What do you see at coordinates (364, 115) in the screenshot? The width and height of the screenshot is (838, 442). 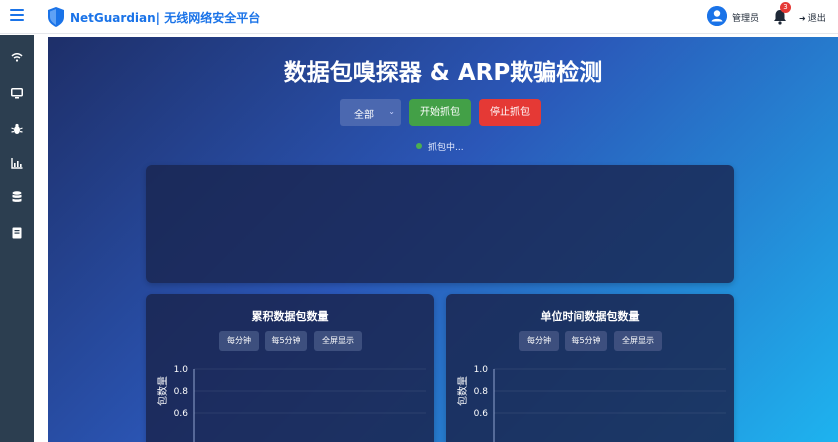 I see `filter-select-value: 全部` at bounding box center [364, 115].